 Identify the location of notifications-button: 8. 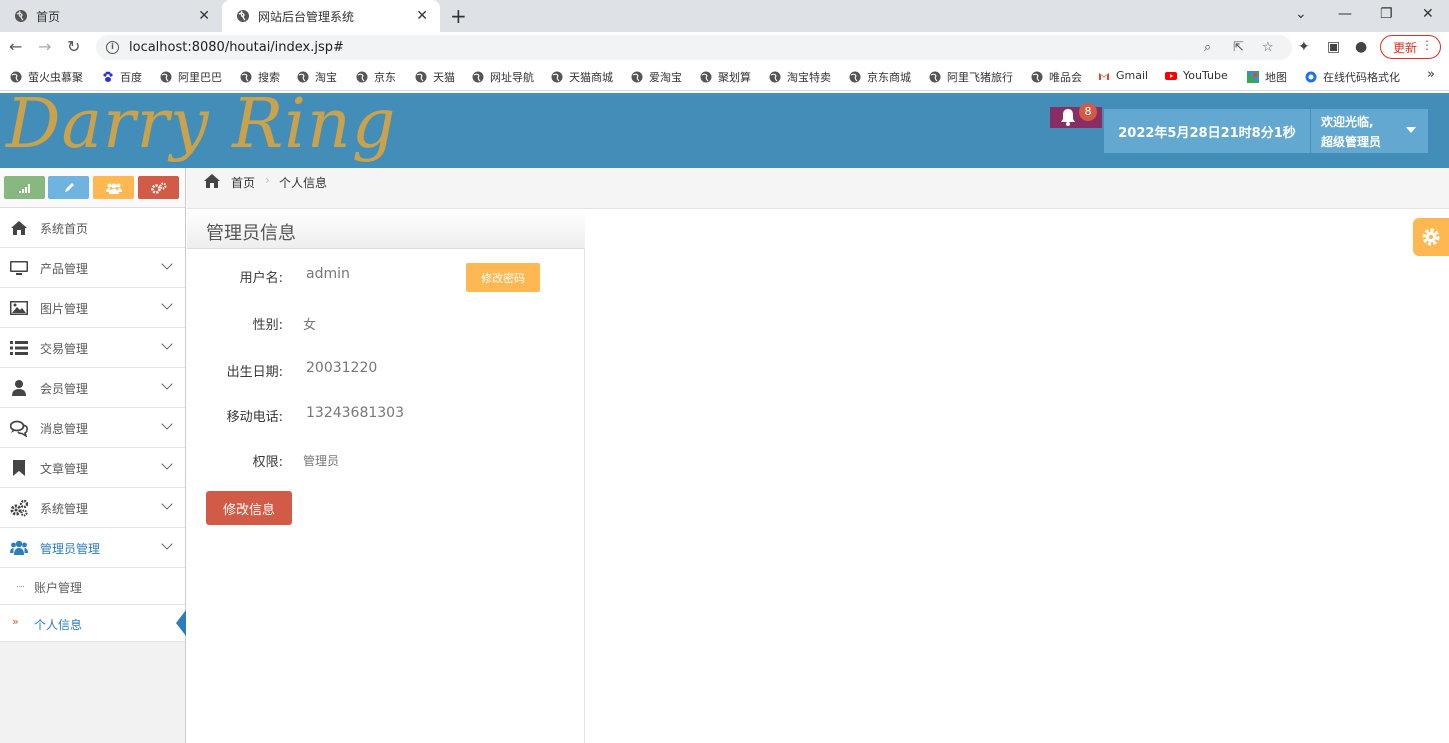
(1076, 115).